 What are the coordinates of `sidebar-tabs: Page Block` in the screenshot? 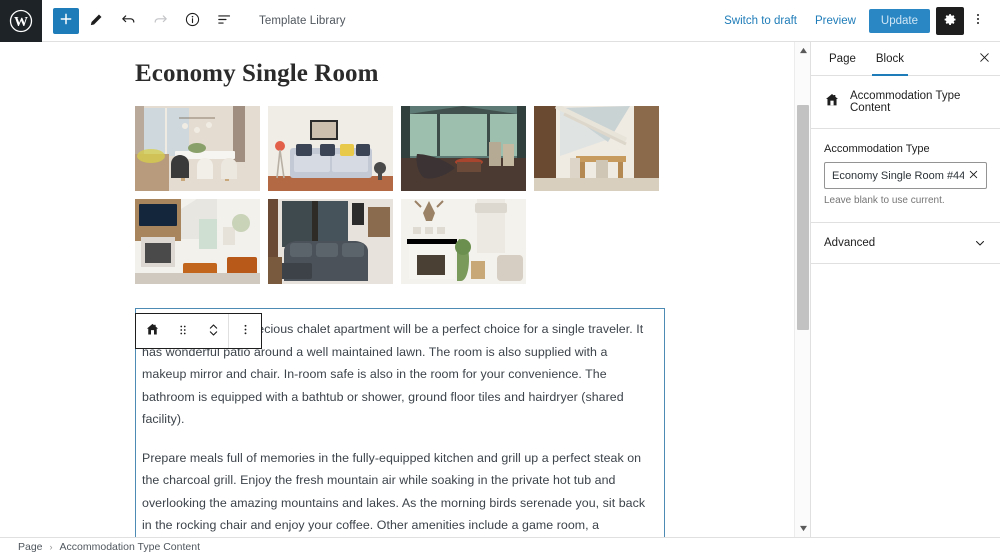 It's located at (905, 59).